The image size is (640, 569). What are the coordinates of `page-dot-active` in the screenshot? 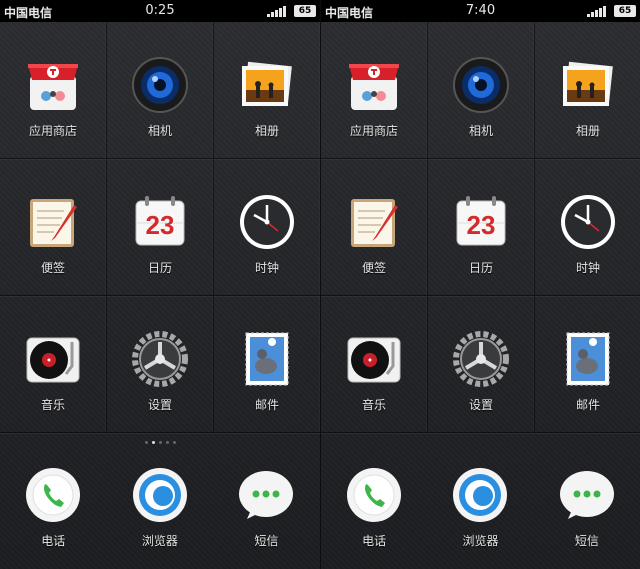 It's located at (153, 442).